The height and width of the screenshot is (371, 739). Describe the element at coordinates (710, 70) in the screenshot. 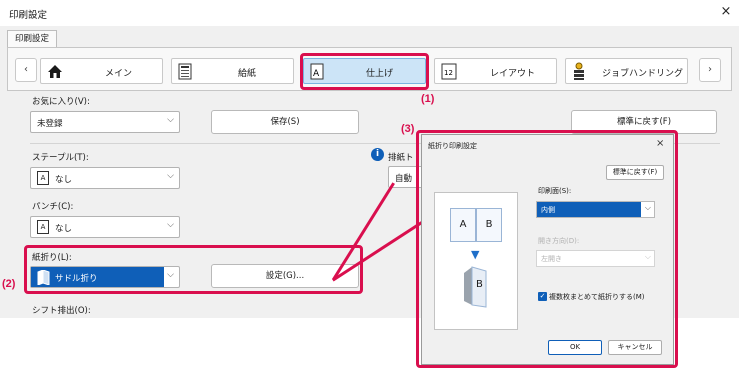

I see `next-arrow-button: ›` at that location.